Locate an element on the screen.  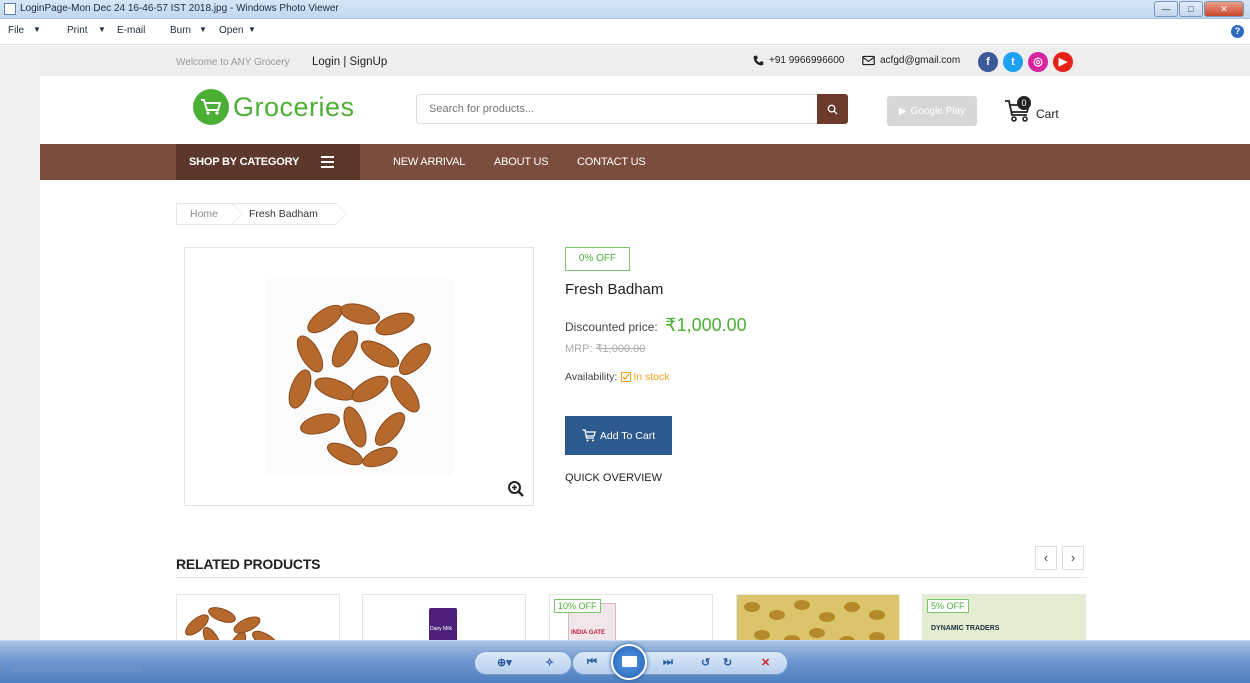
chocolate-caption: Dairy Milk is located at coordinates (441, 629).